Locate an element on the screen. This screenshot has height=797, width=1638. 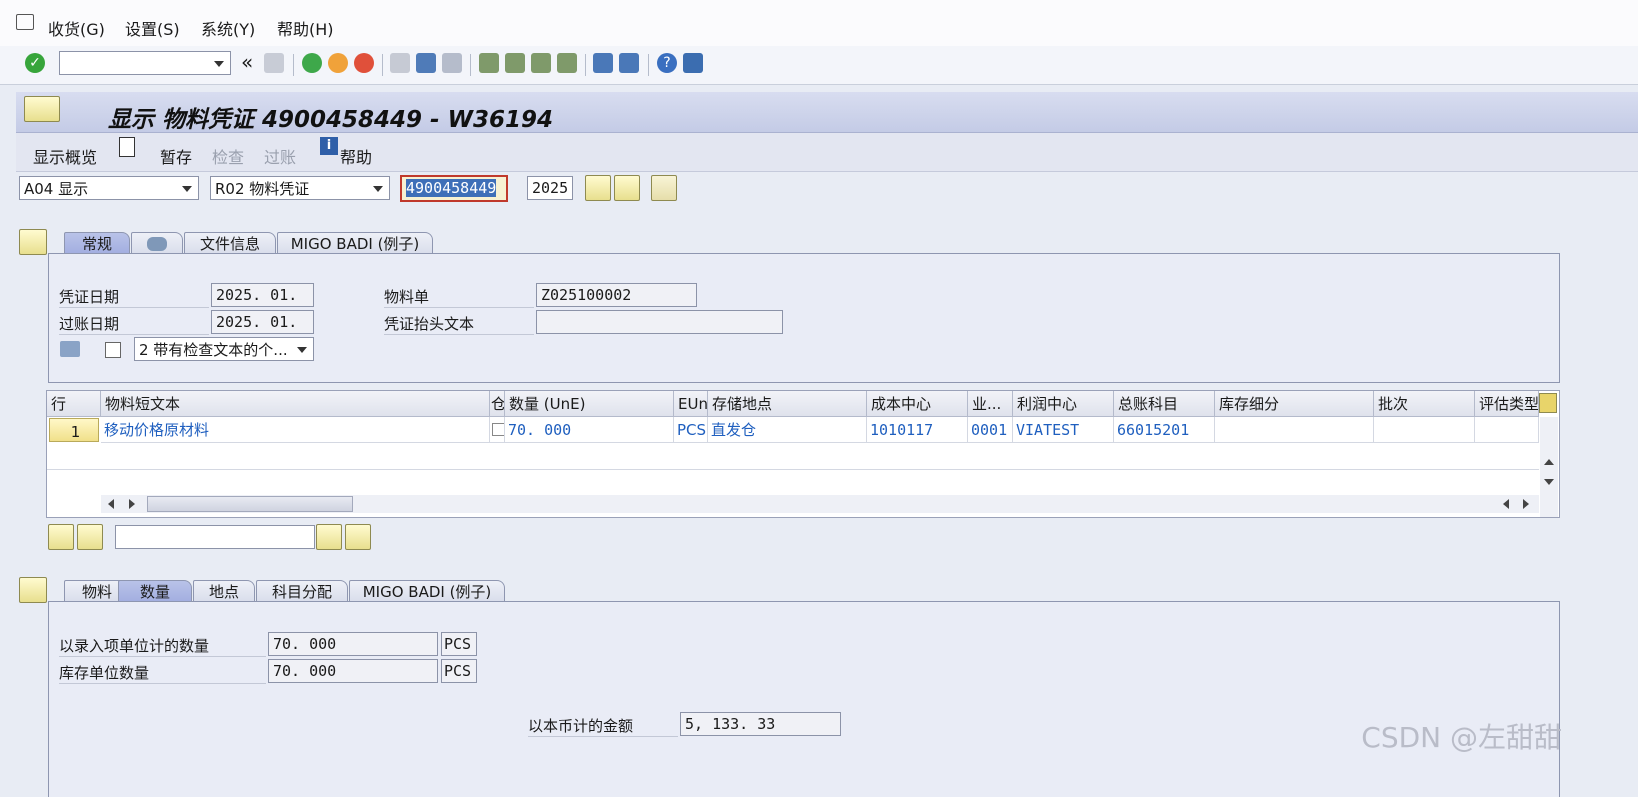
new-session-icon is located at coordinates (603, 63).